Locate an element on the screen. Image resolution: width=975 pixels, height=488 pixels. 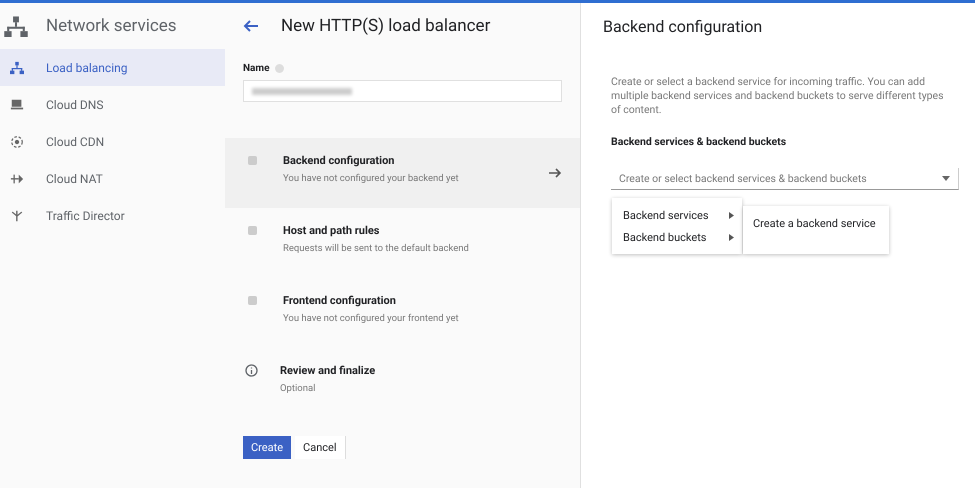
step-title: Backend configuration is located at coordinates (339, 160).